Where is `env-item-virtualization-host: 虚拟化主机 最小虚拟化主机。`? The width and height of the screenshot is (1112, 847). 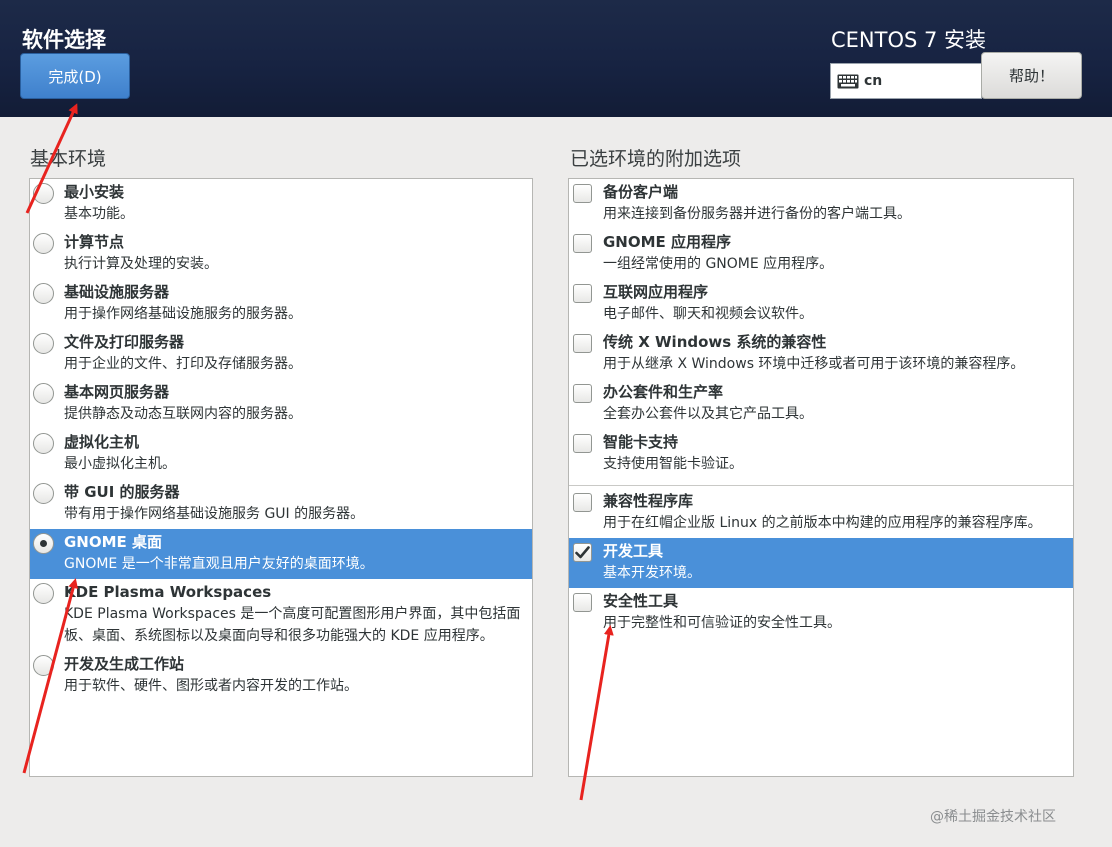 env-item-virtualization-host: 虚拟化主机 最小虚拟化主机。 is located at coordinates (281, 454).